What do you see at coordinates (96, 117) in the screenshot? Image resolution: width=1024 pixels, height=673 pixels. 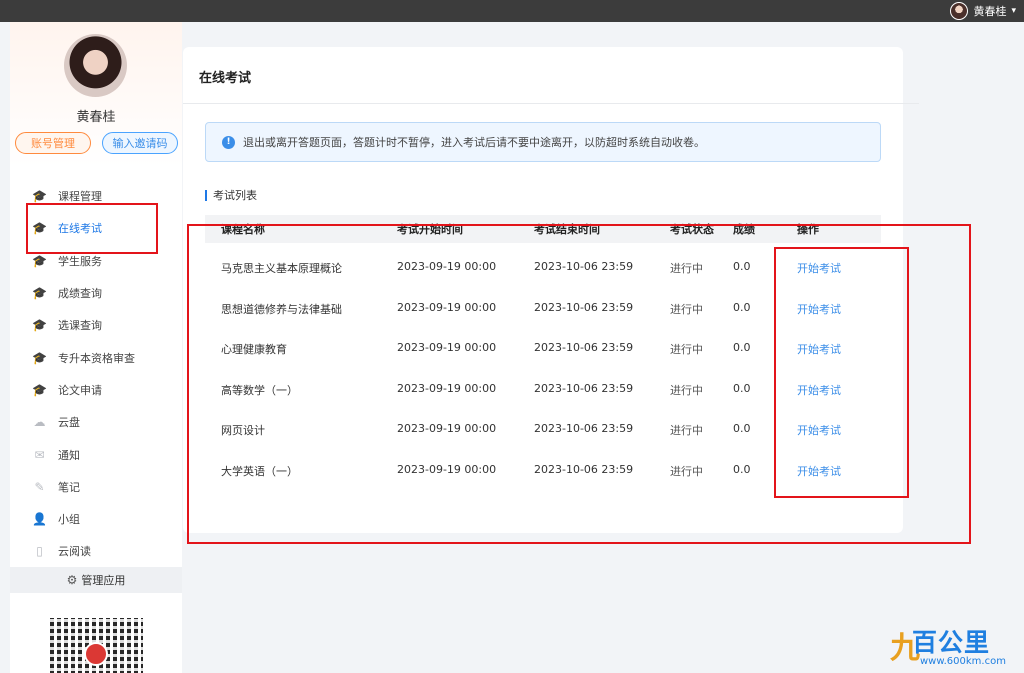 I see `user-name: 黄春桂` at bounding box center [96, 117].